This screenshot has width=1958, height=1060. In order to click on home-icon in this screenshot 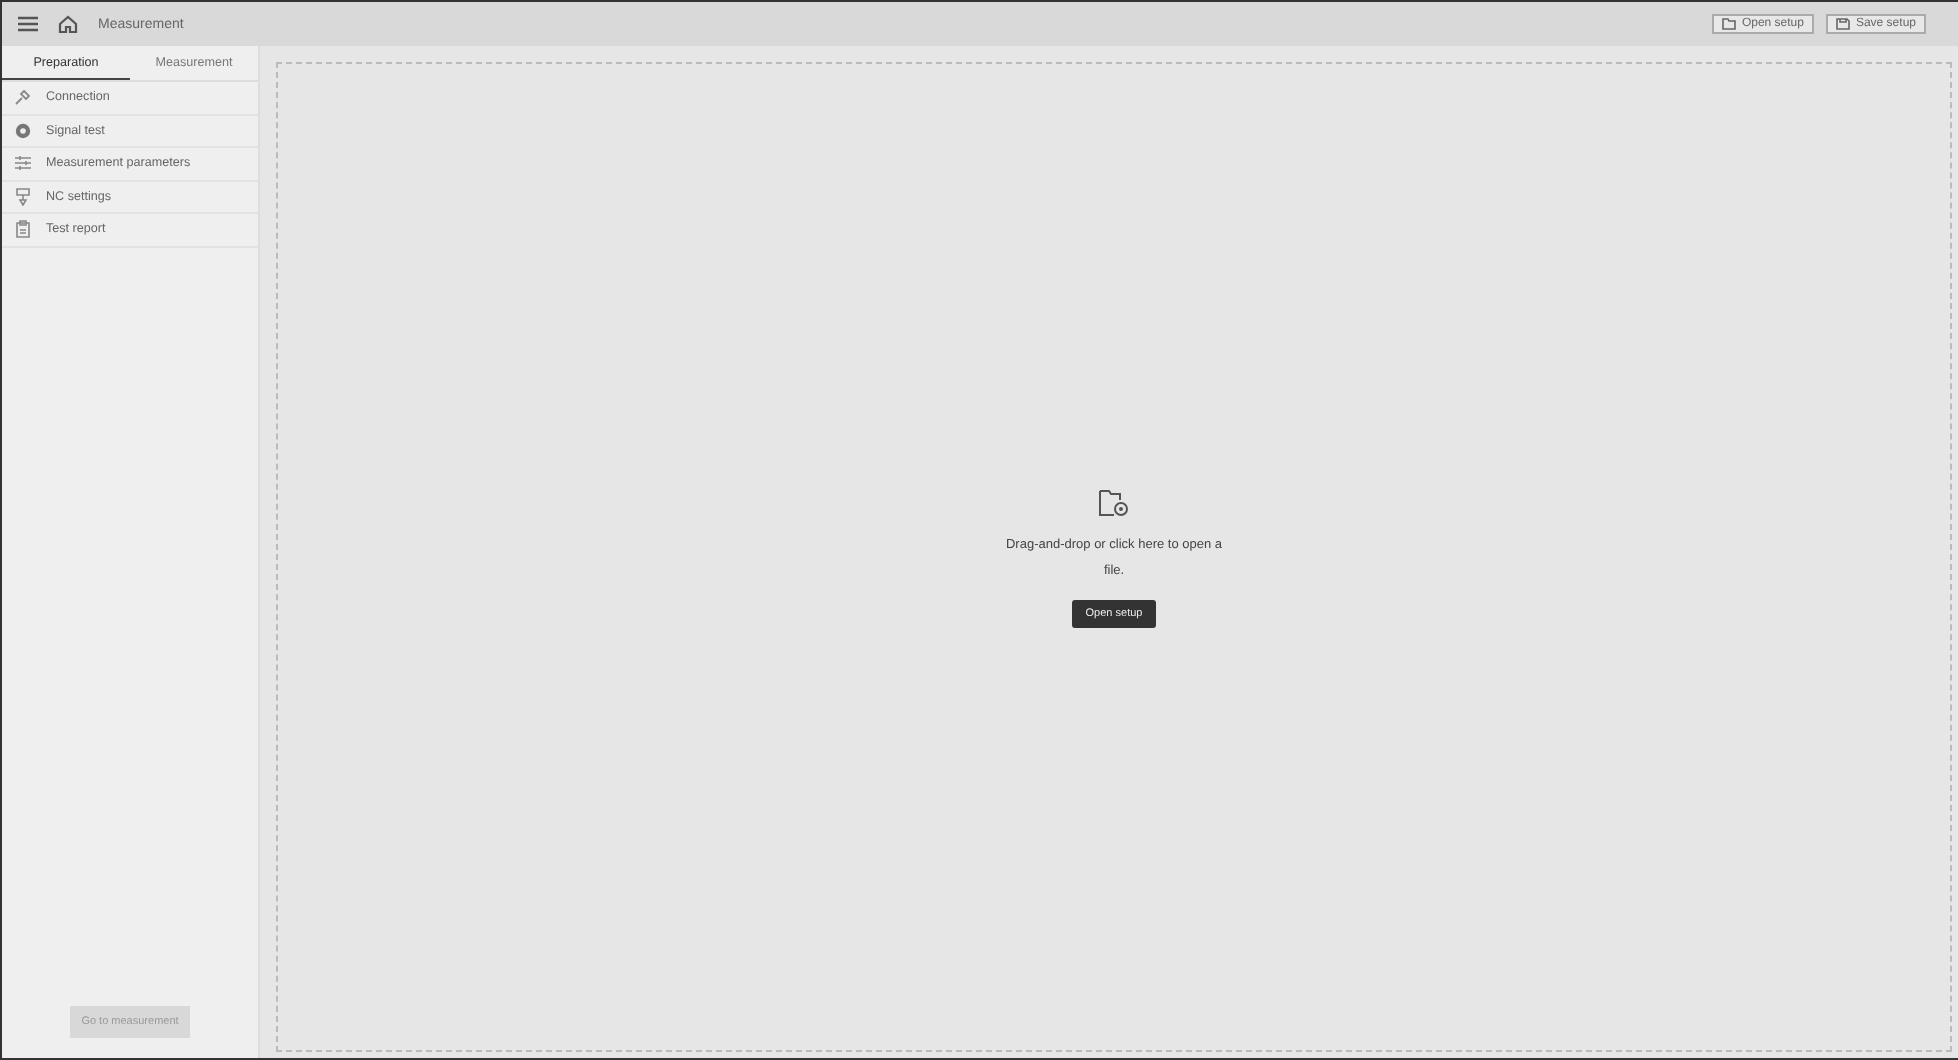, I will do `click(68, 24)`.